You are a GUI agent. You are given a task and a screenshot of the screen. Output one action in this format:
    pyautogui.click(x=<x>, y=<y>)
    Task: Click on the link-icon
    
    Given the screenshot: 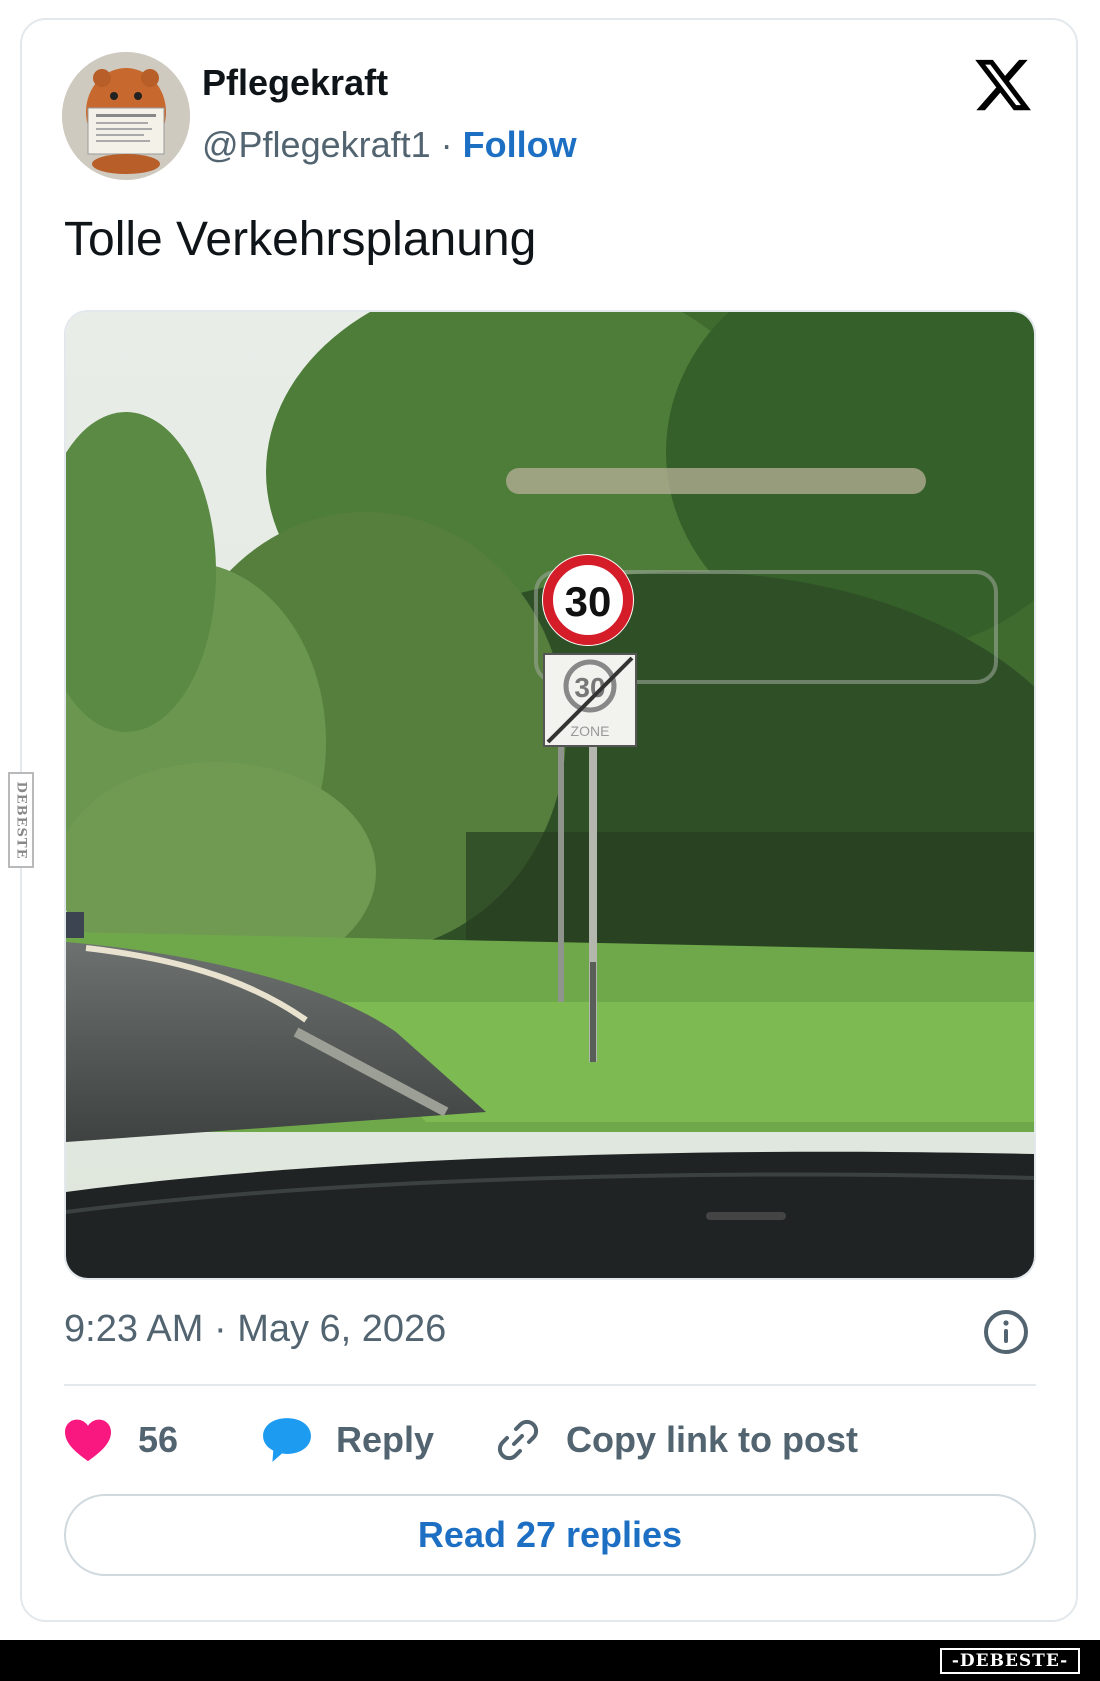 What is the action you would take?
    pyautogui.click(x=518, y=1440)
    